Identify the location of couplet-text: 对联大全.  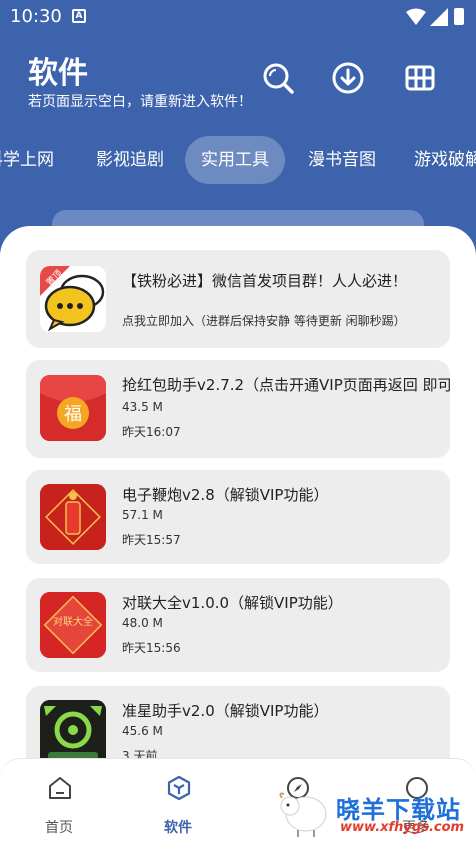
(73, 621).